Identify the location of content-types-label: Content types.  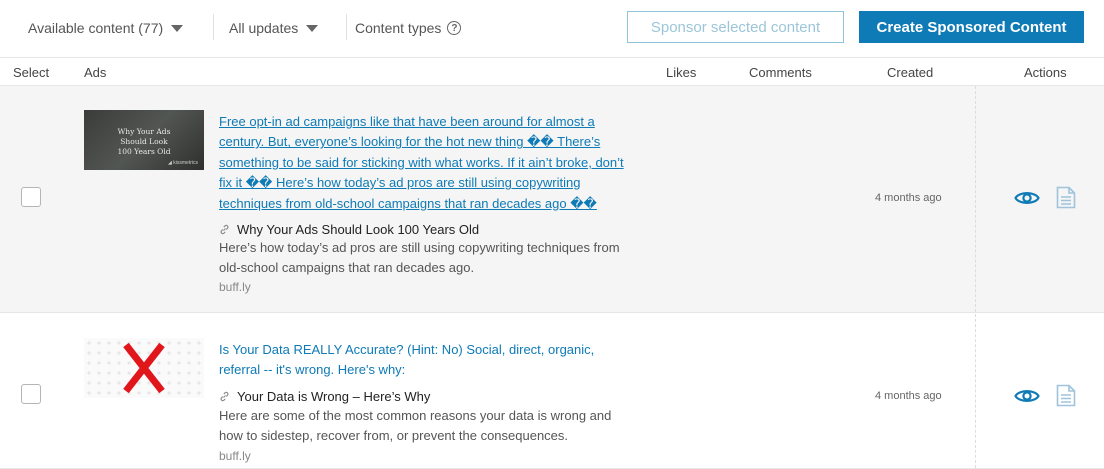
(398, 28).